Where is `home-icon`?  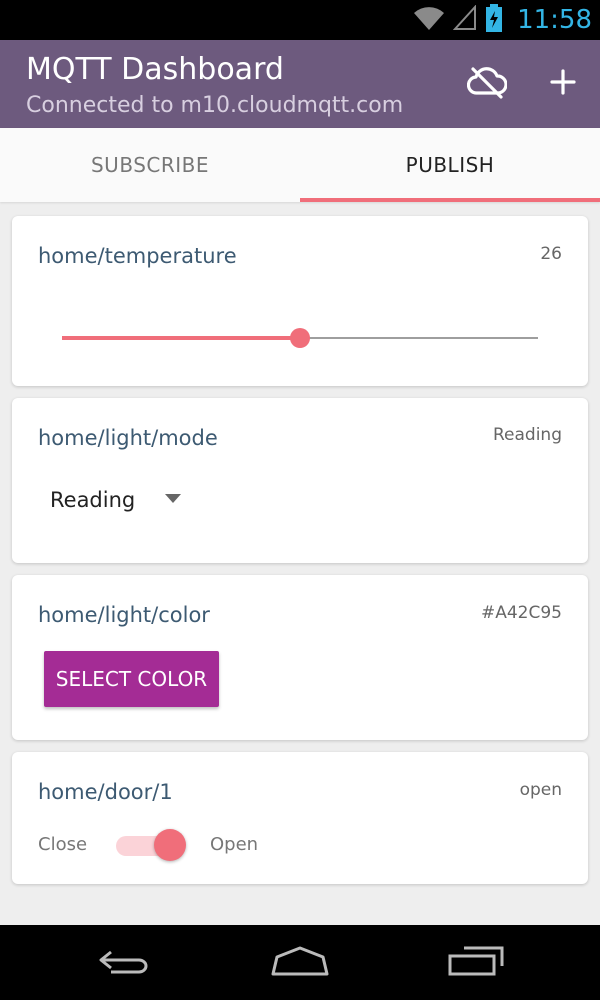 home-icon is located at coordinates (300, 963).